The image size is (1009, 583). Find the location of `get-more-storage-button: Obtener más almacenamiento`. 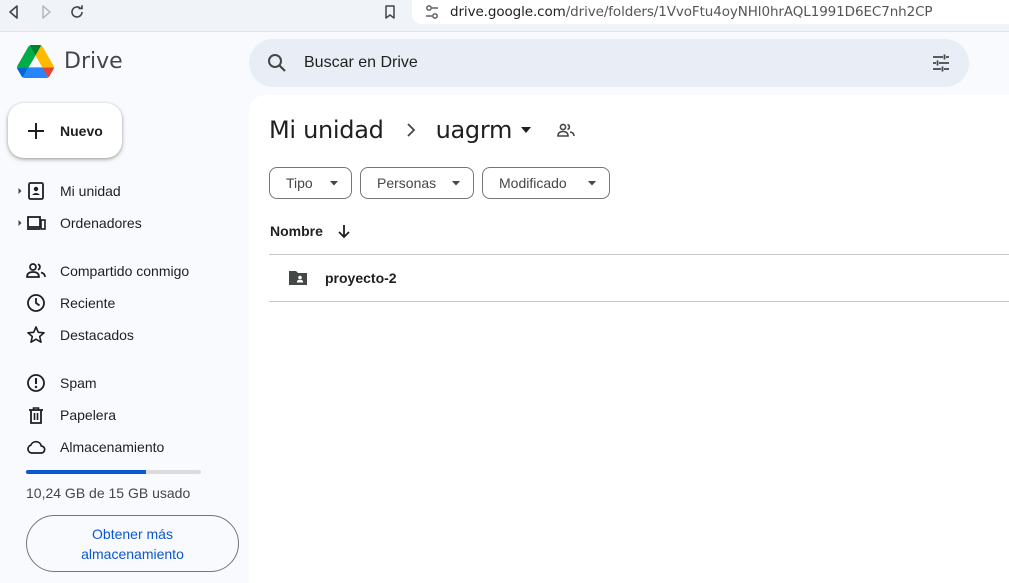

get-more-storage-button: Obtener más almacenamiento is located at coordinates (132, 543).